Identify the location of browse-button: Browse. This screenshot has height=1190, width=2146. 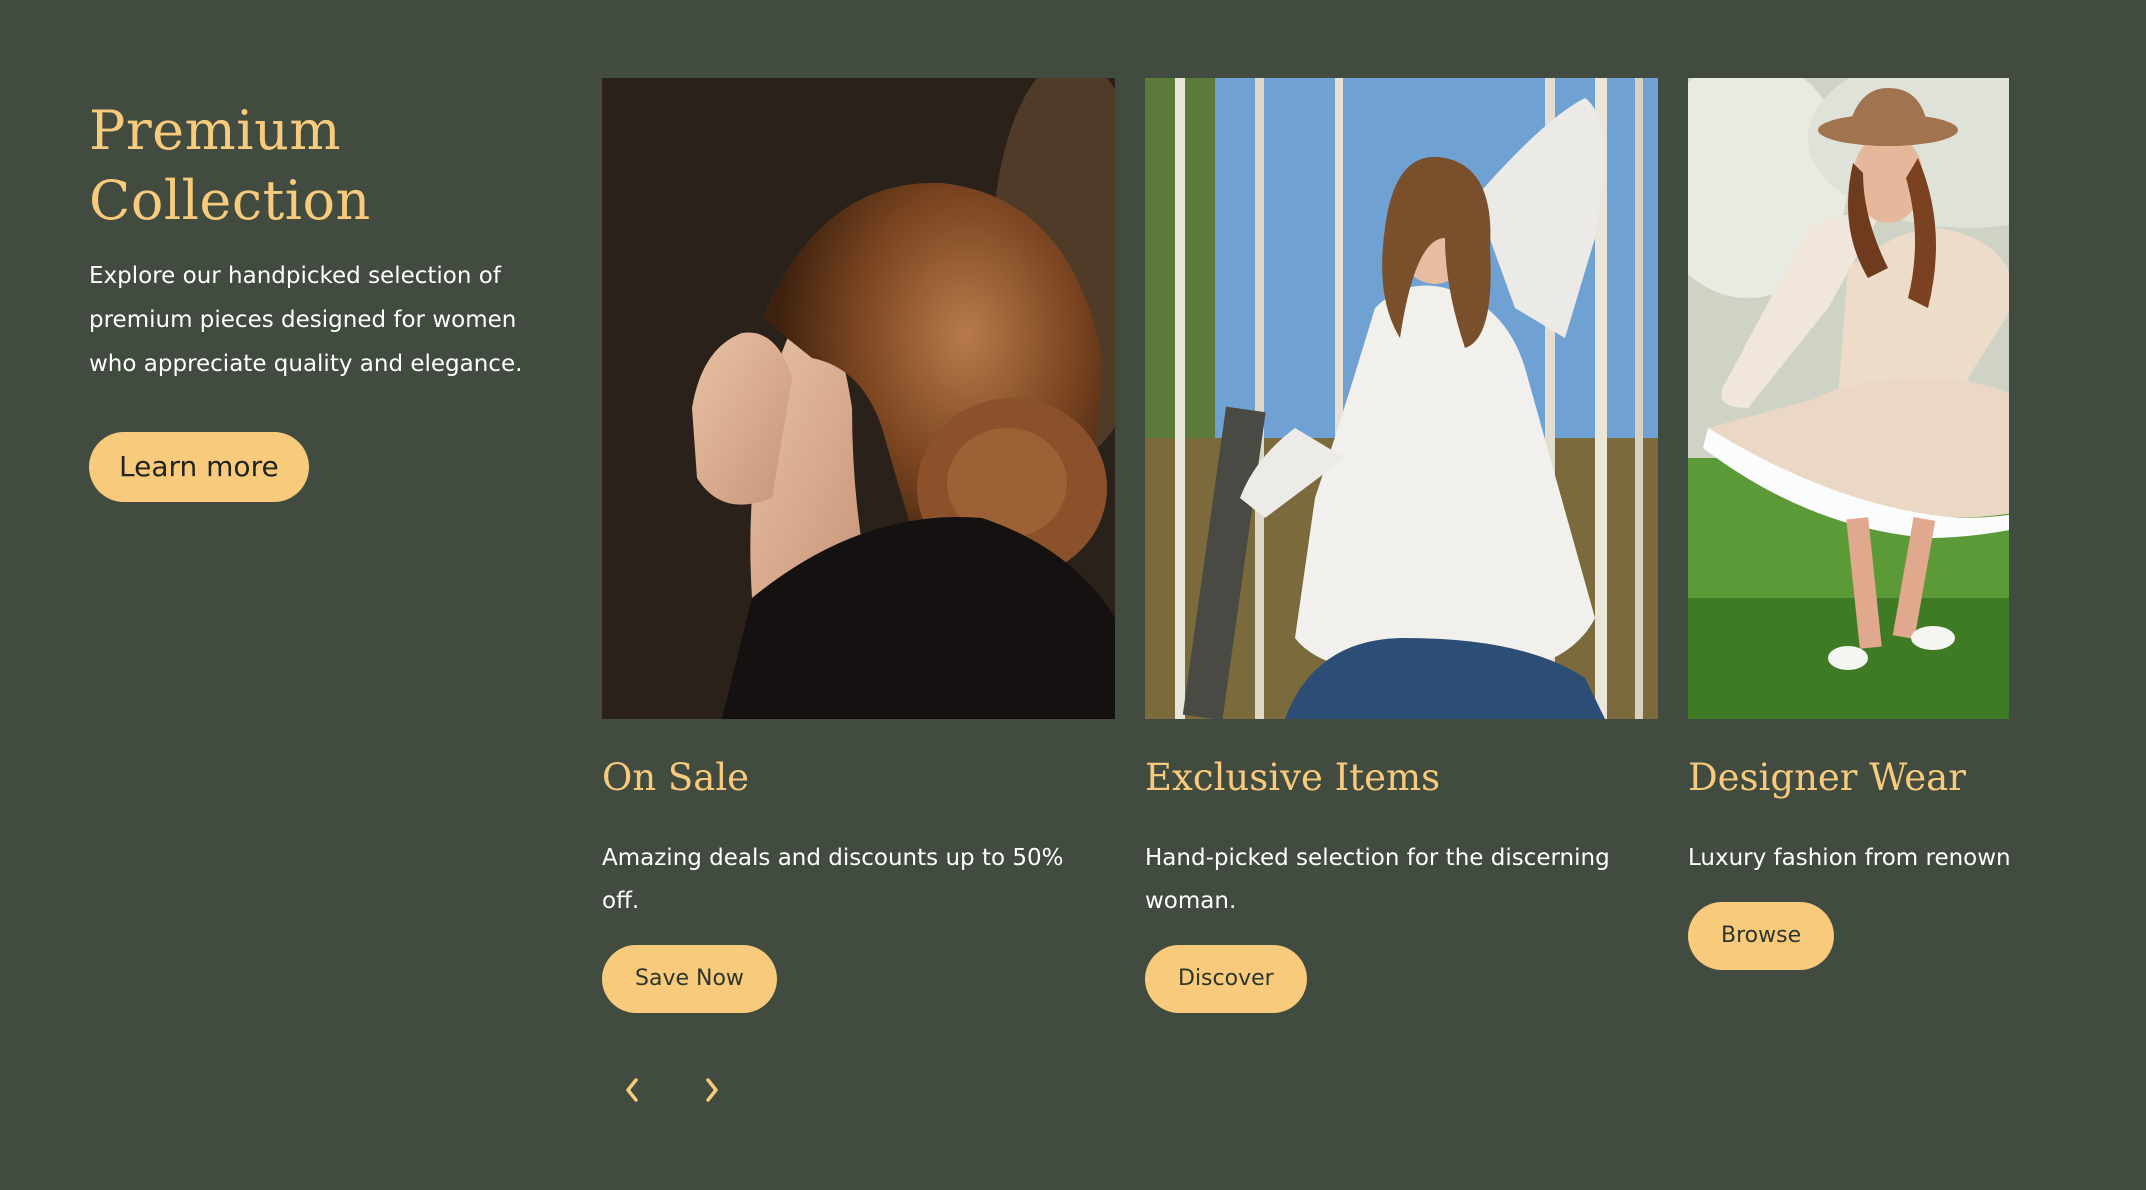
(1761, 936).